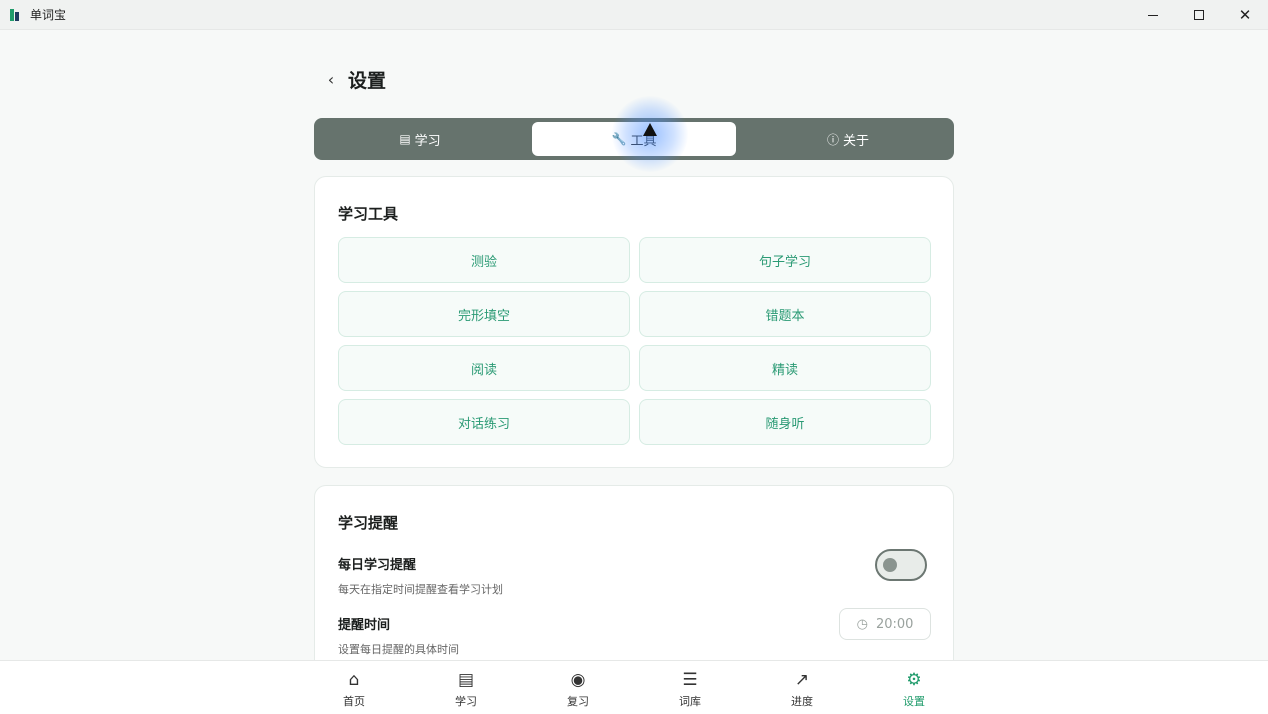 The image size is (1268, 714). I want to click on nav-item-settings: ⚙ 设置, so click(914, 689).